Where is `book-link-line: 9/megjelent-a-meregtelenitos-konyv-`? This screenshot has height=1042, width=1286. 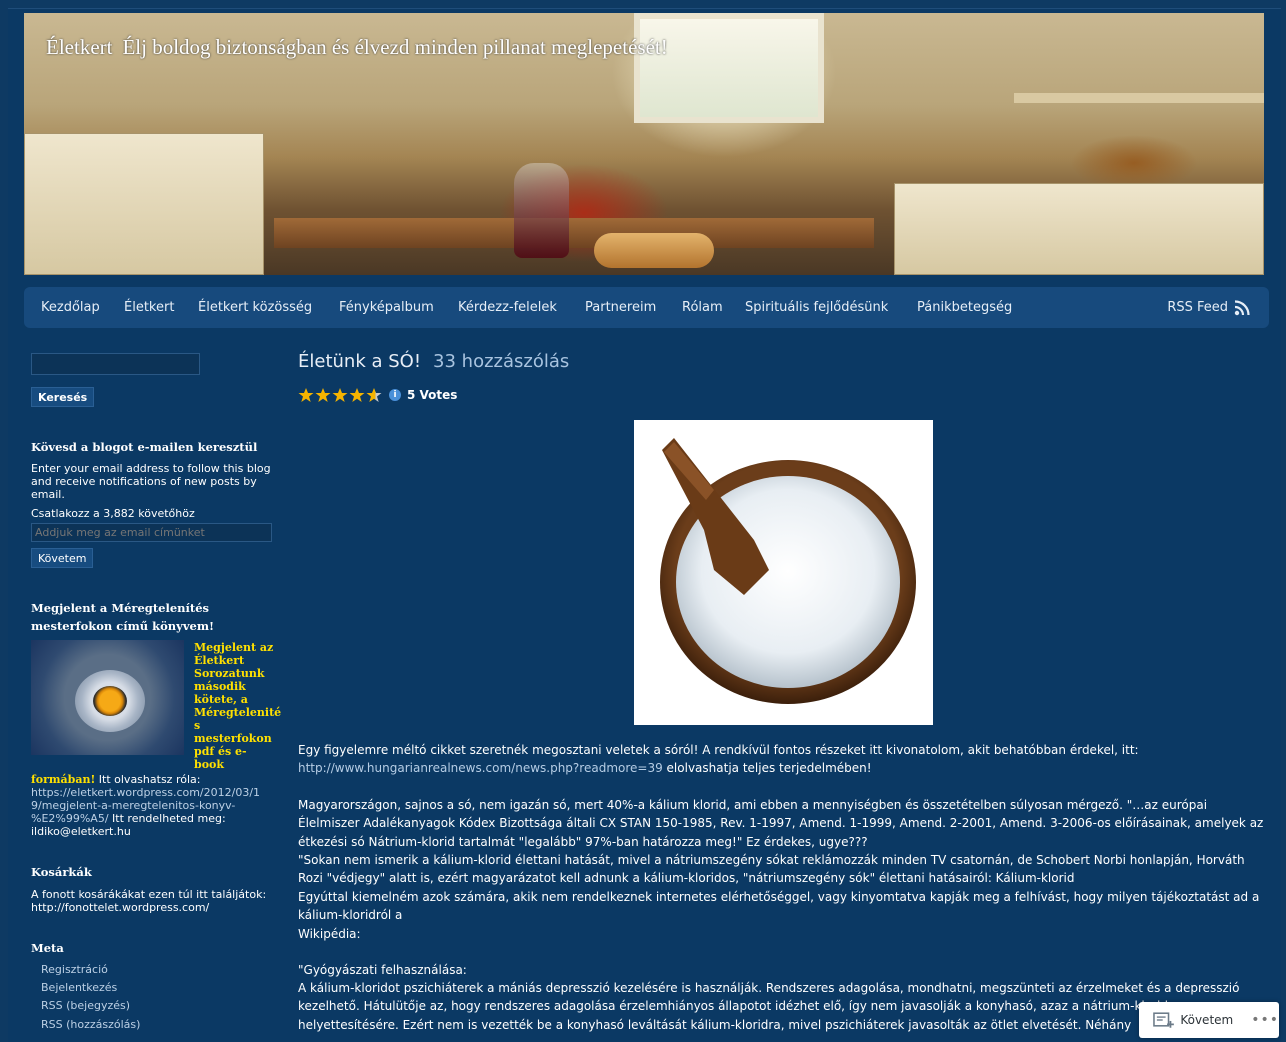 book-link-line: 9/megjelent-a-meregtelenitos-konyv- is located at coordinates (133, 805).